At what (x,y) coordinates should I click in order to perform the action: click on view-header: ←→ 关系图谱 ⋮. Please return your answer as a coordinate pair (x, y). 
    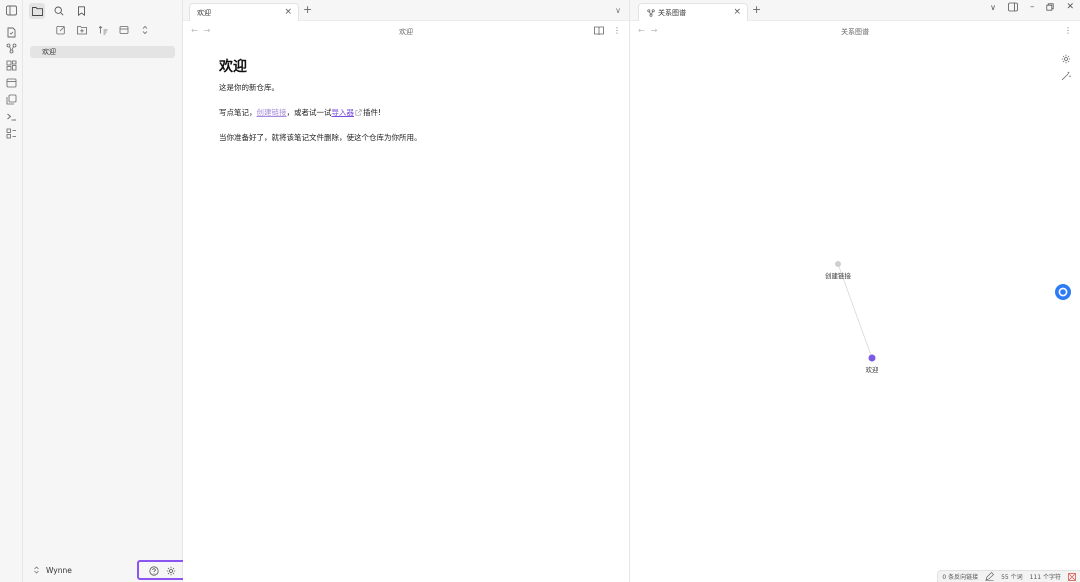
    Looking at the image, I should click on (855, 31).